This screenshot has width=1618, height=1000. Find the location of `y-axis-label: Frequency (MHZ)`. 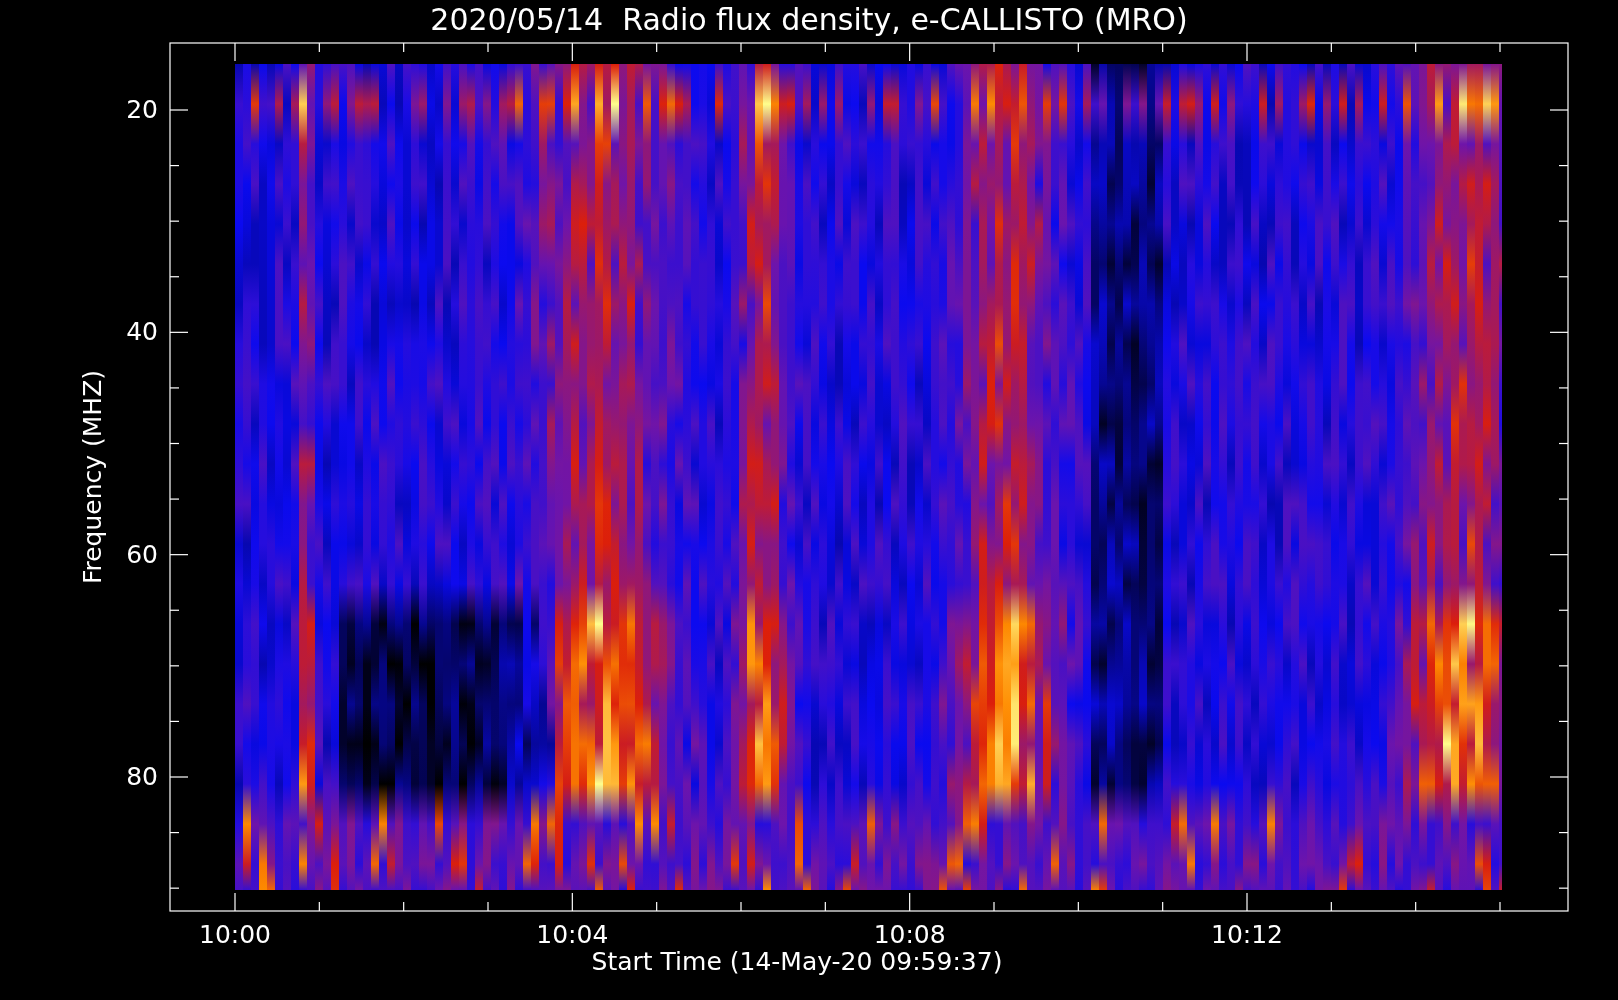

y-axis-label: Frequency (MHZ) is located at coordinates (92, 477).